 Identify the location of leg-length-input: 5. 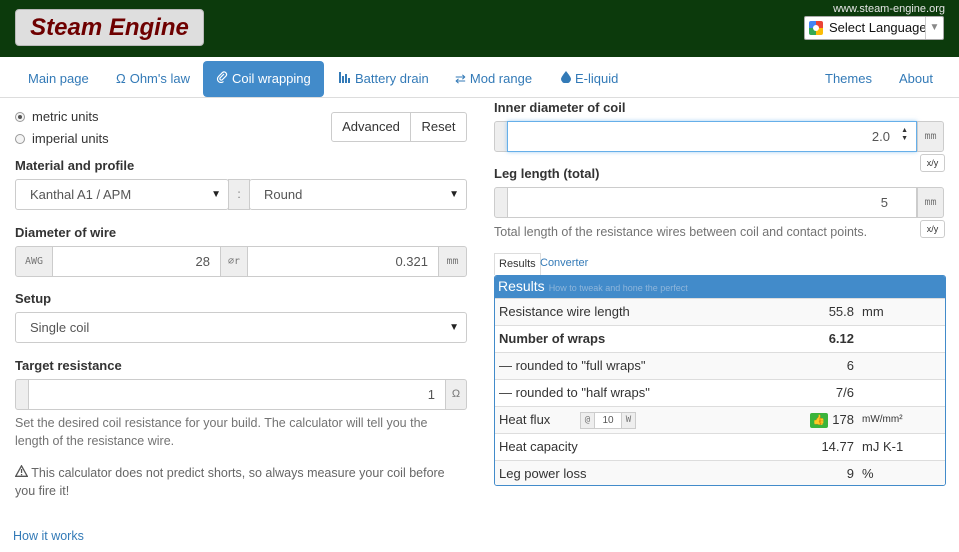
(712, 202).